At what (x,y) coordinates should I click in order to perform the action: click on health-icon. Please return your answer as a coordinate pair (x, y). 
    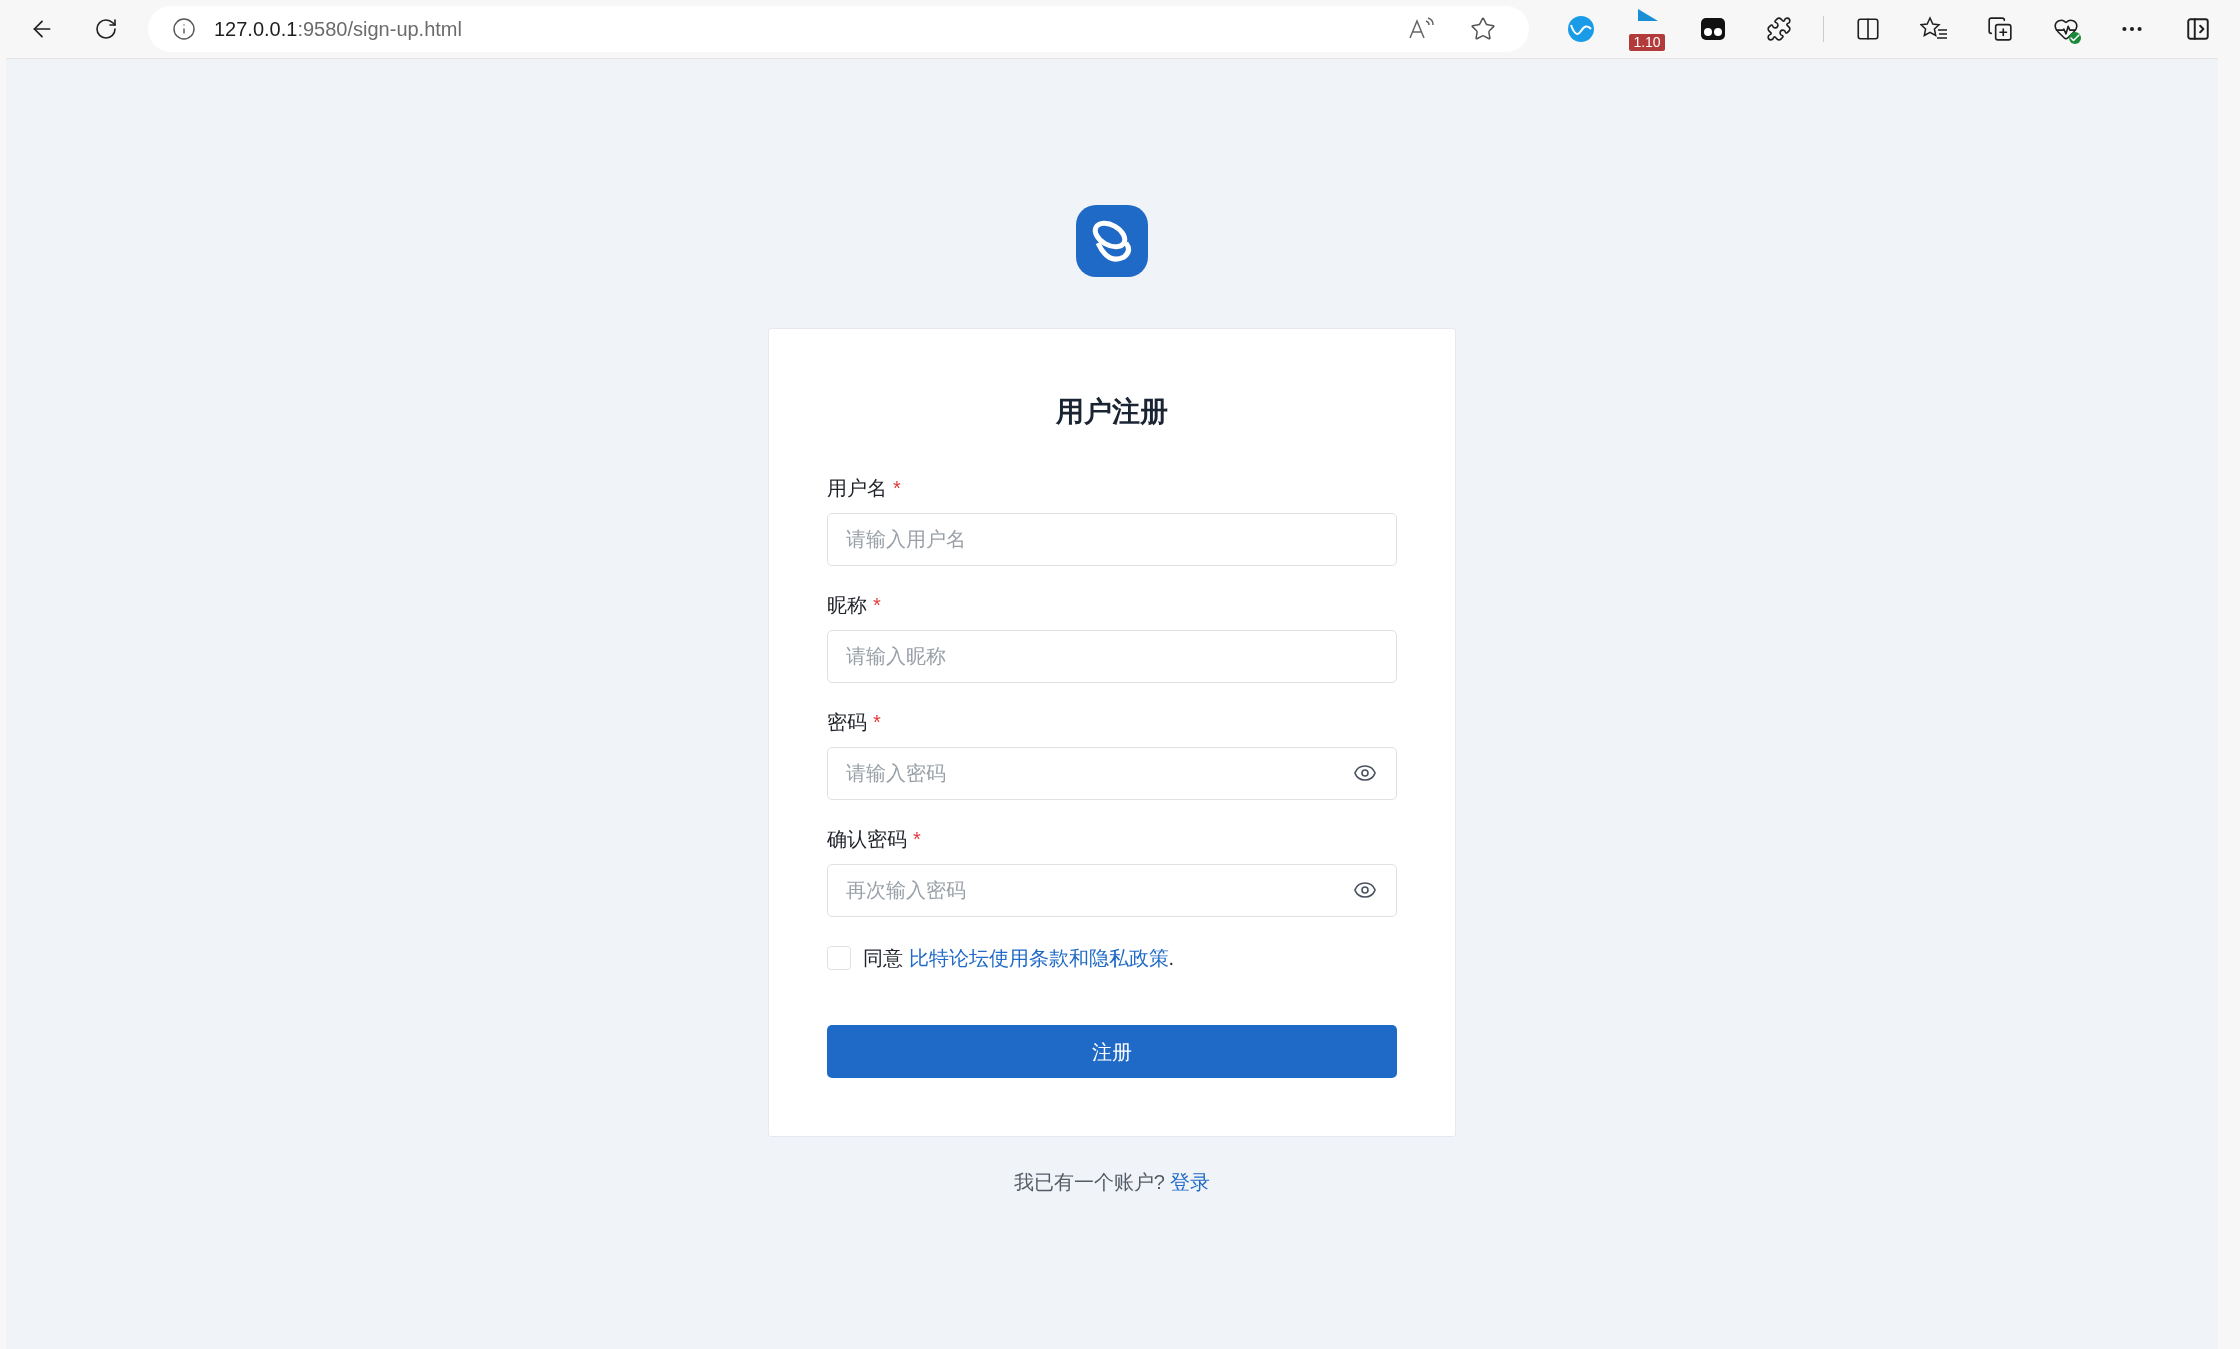
    Looking at the image, I should click on (2066, 29).